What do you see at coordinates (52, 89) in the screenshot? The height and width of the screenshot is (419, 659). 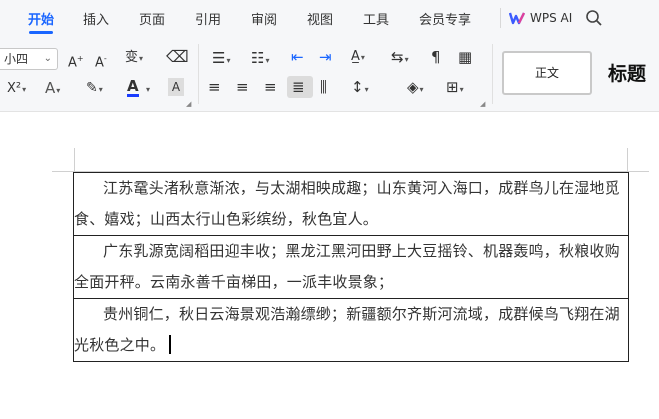 I see `text-effect-icon: A▾` at bounding box center [52, 89].